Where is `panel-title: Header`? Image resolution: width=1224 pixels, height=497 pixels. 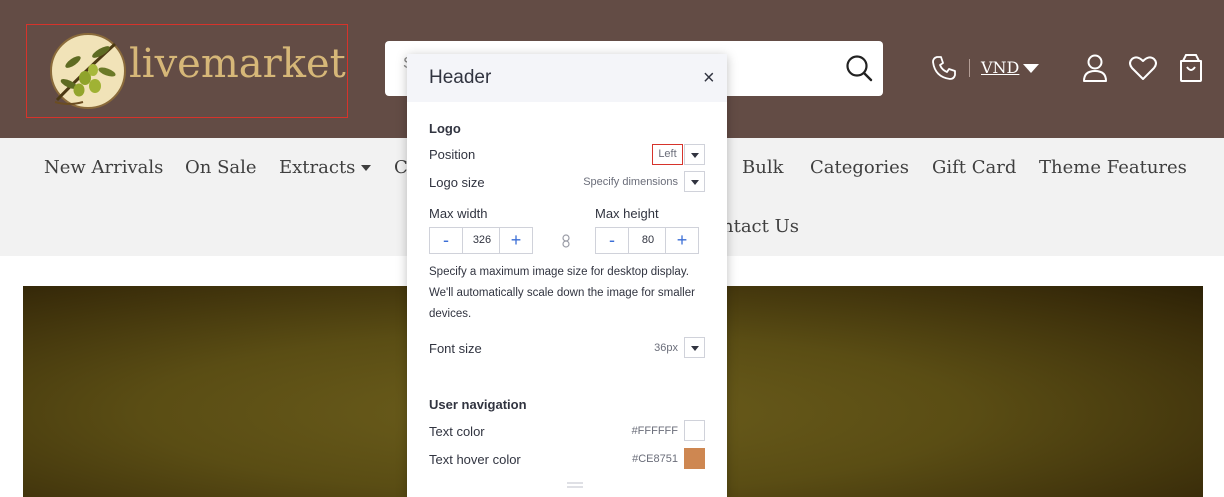
panel-title: Header is located at coordinates (460, 77).